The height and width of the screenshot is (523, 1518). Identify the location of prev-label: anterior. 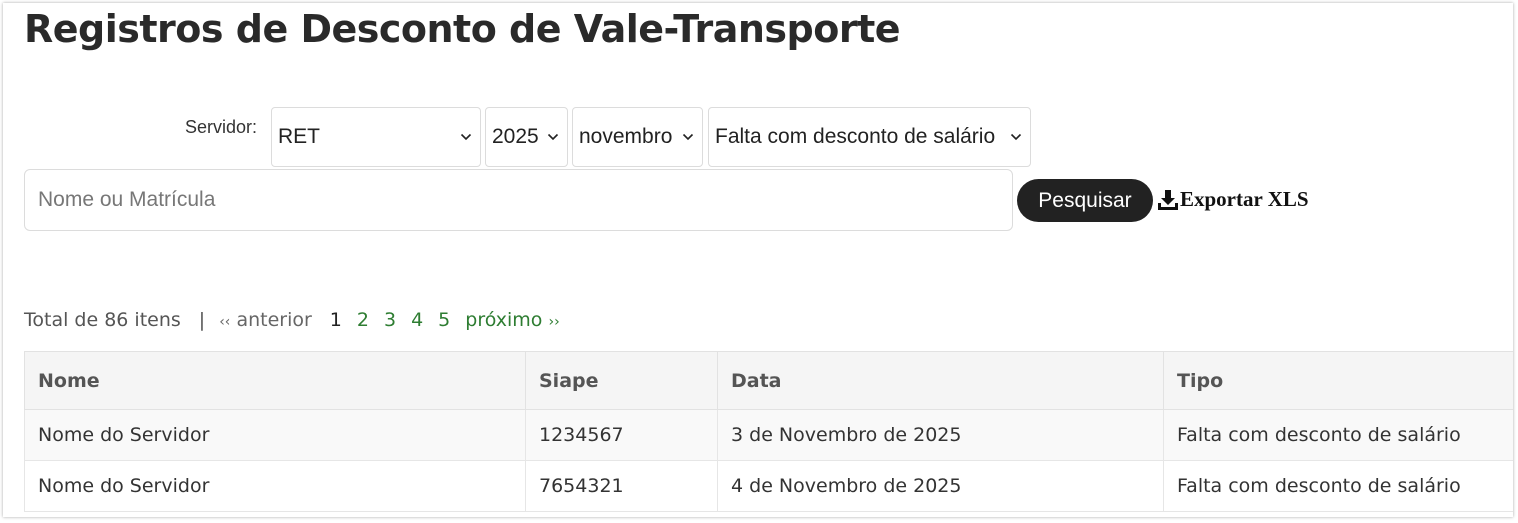
(274, 320).